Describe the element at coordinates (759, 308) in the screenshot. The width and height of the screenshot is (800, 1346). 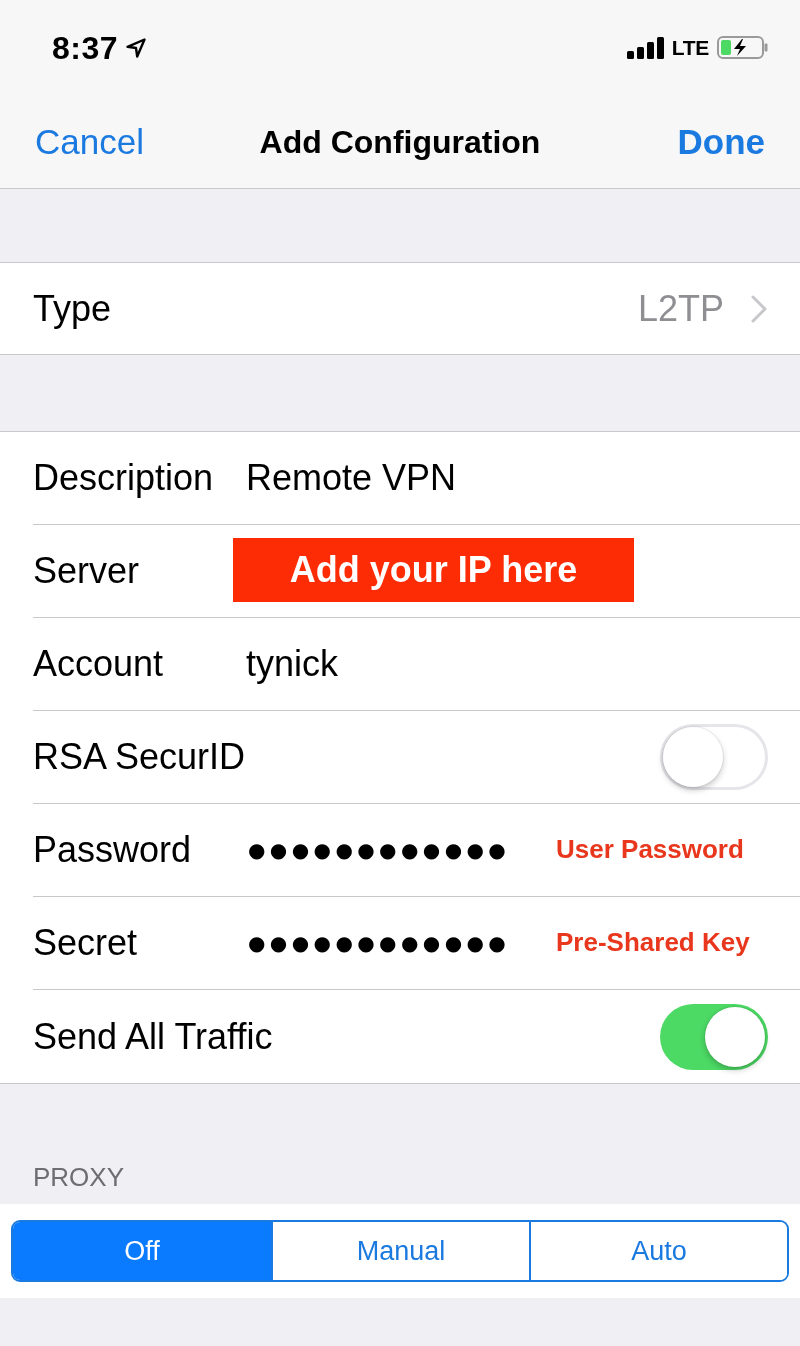
I see `chevron-icon` at that location.